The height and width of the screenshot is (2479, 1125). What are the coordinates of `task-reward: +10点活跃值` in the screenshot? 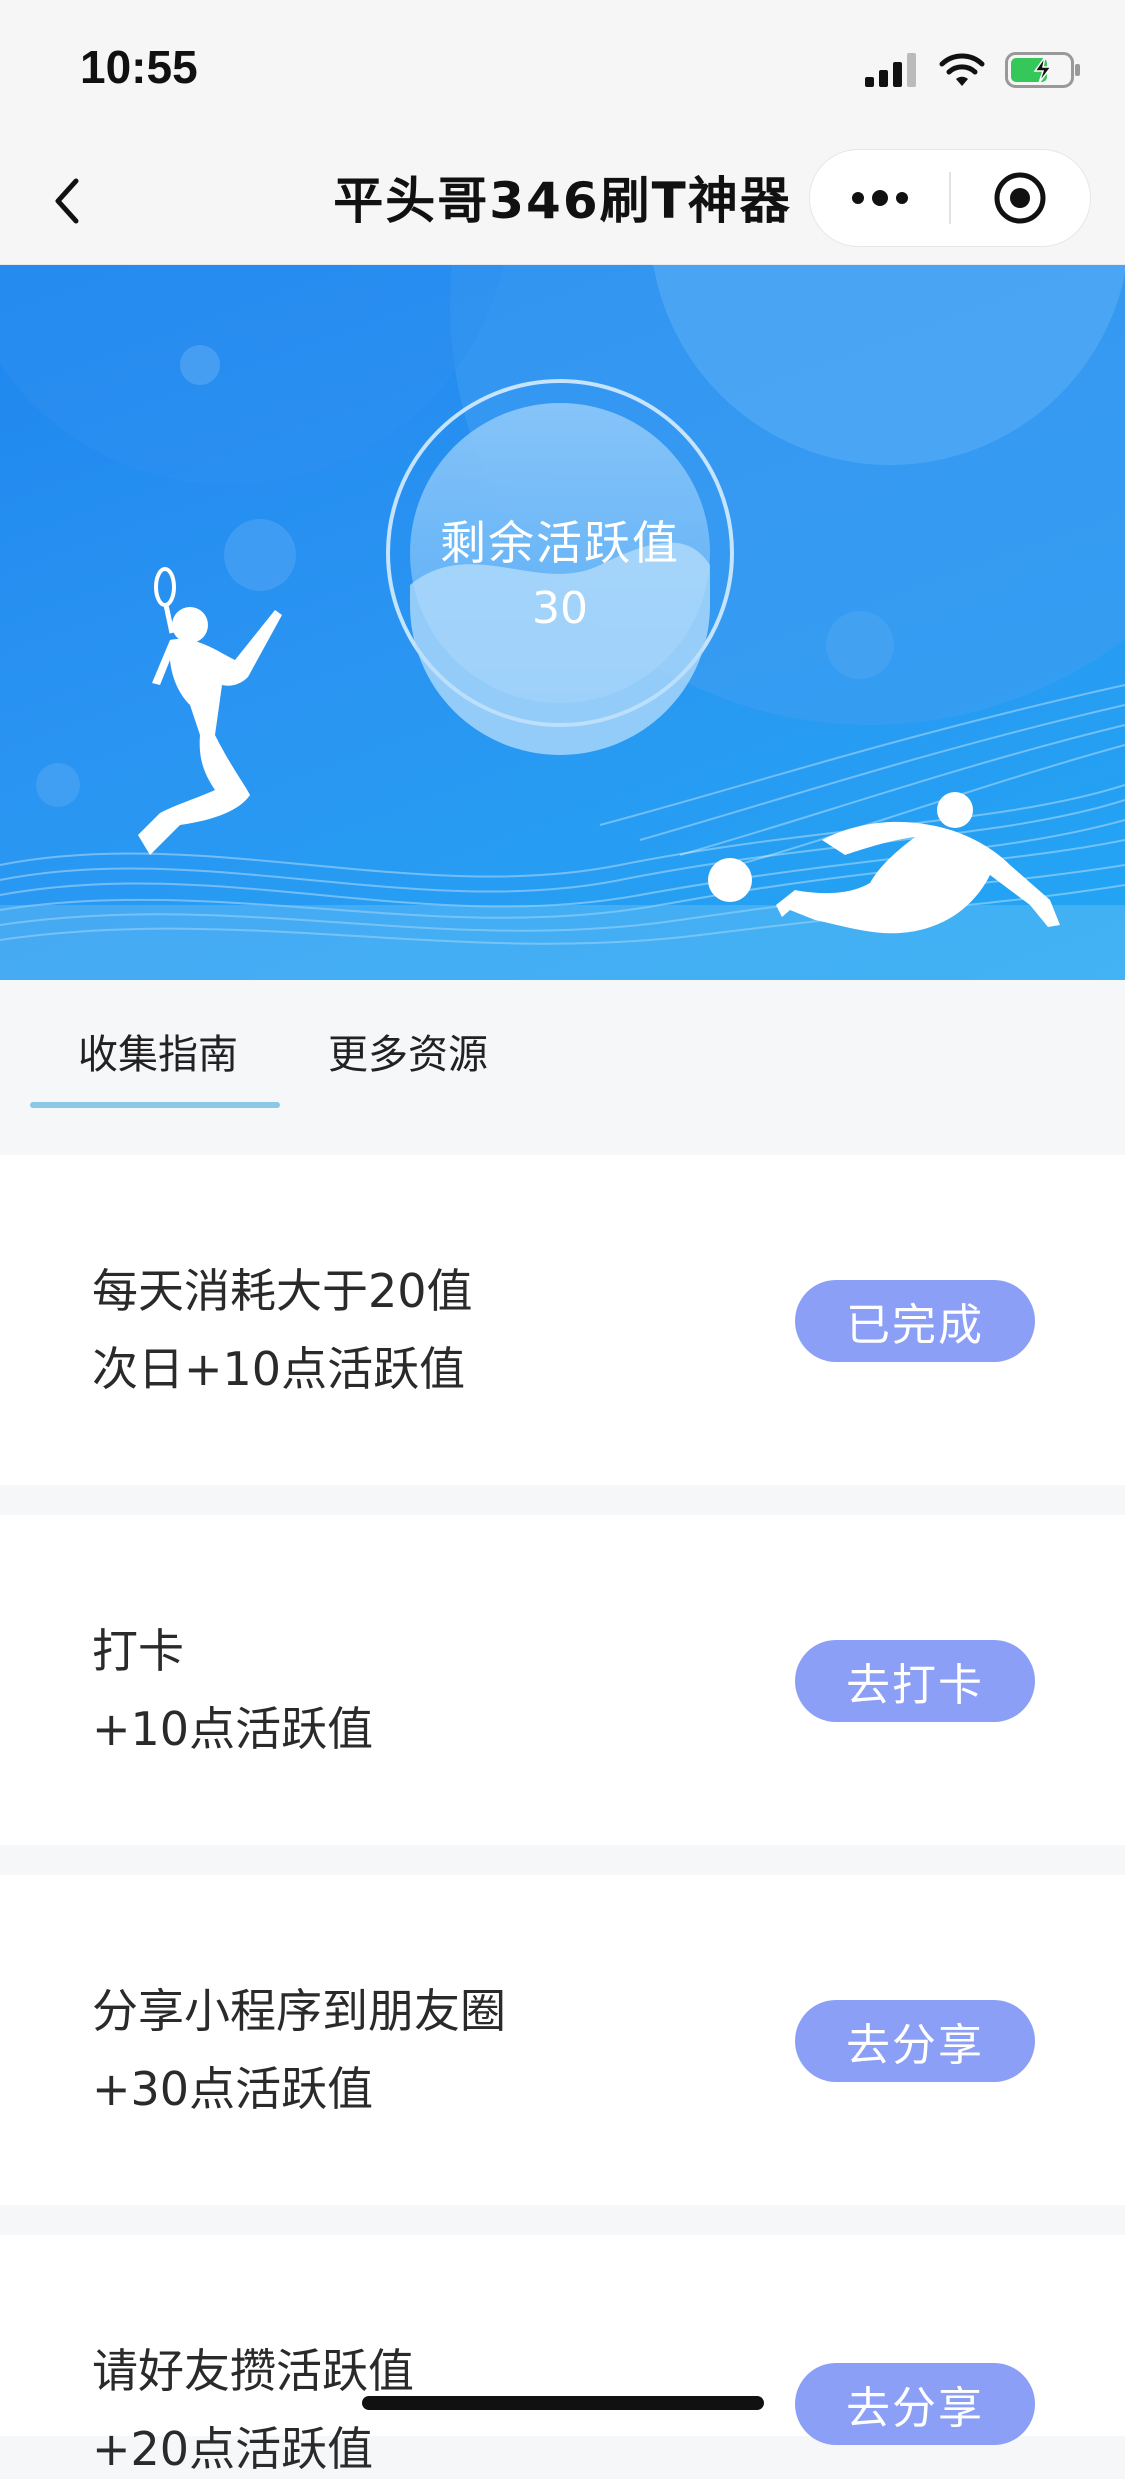 It's located at (233, 1729).